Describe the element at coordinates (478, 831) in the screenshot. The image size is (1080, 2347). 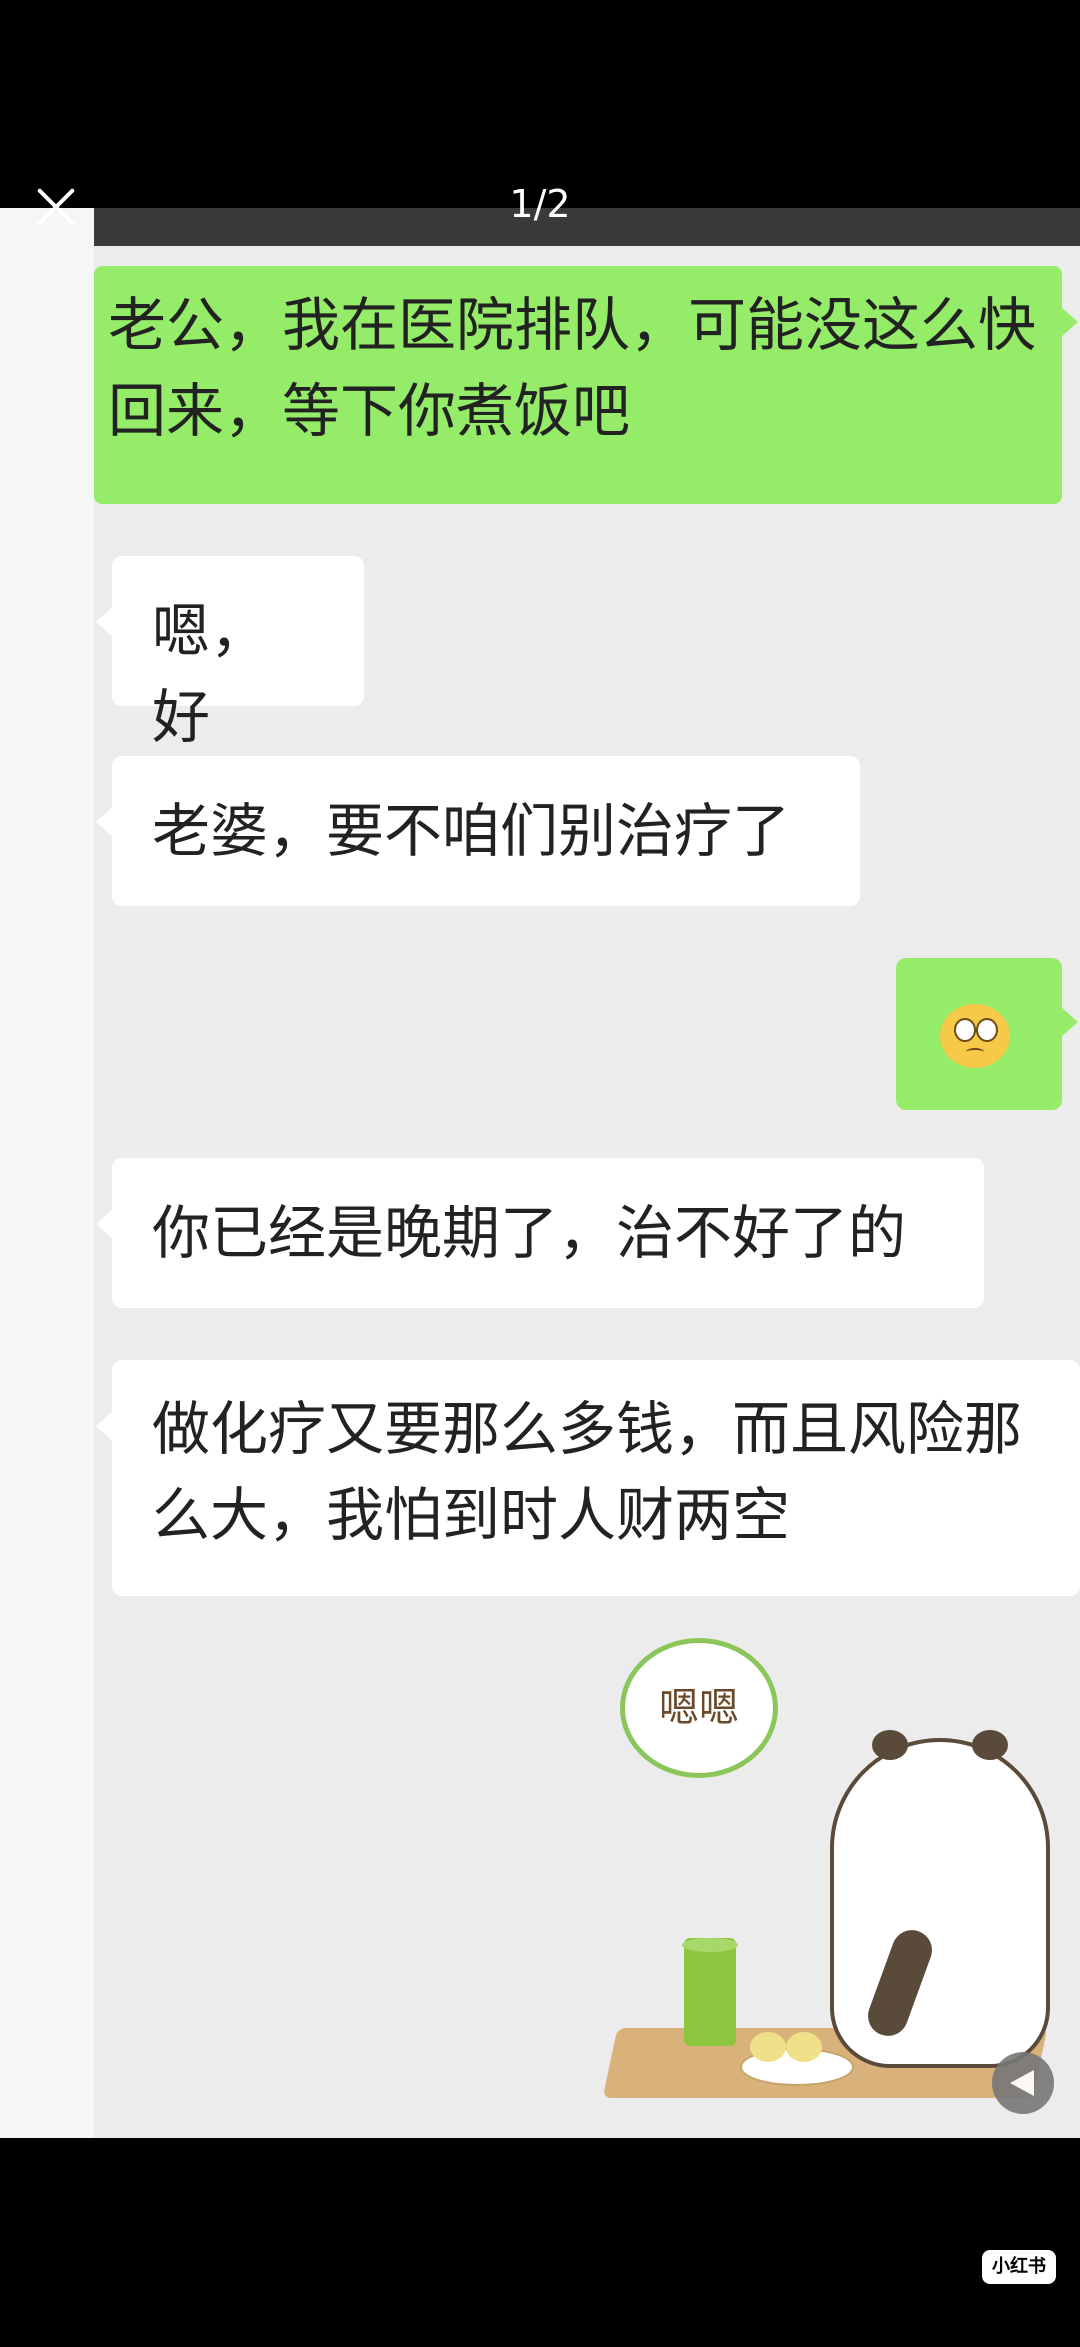
I see `message-bubble-received: 老婆，要不咱们别治疗了` at that location.